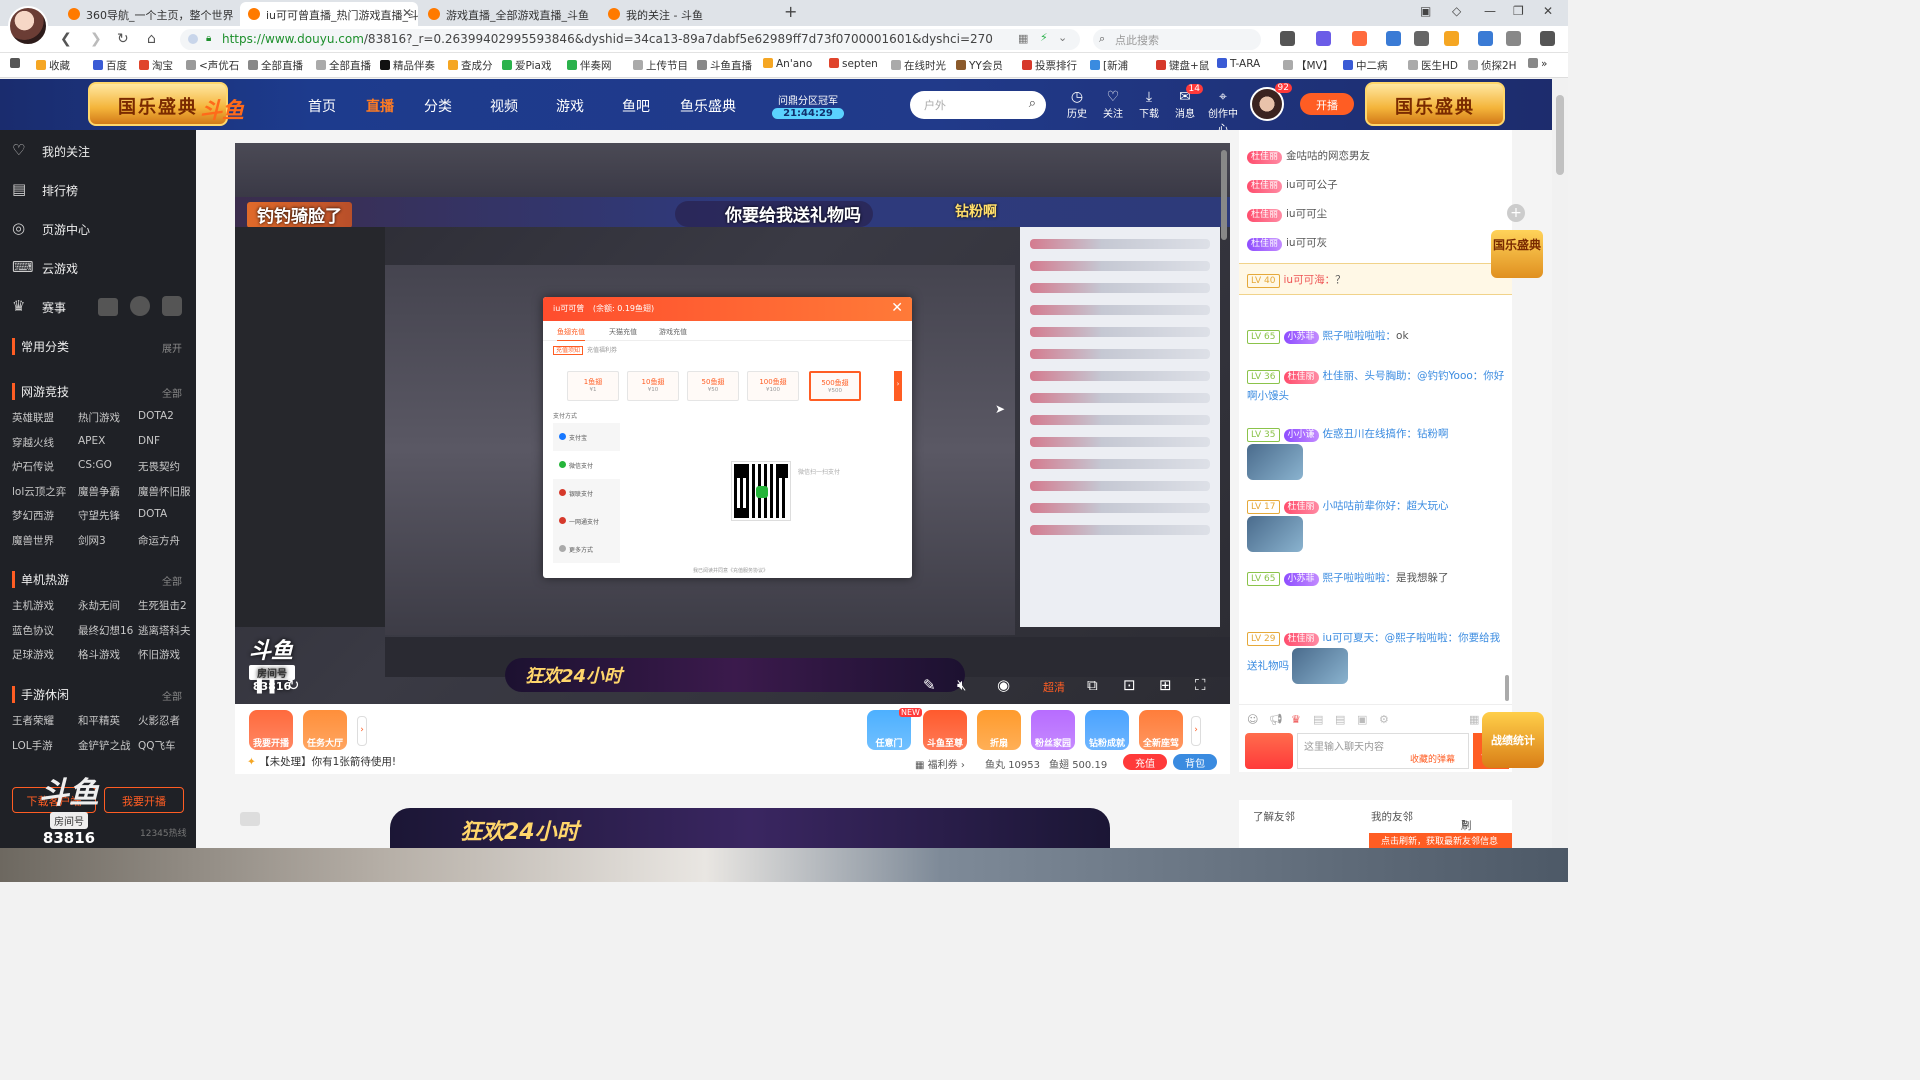  What do you see at coordinates (275, 65) in the screenshot?
I see `bookmark-item: 全部直播` at bounding box center [275, 65].